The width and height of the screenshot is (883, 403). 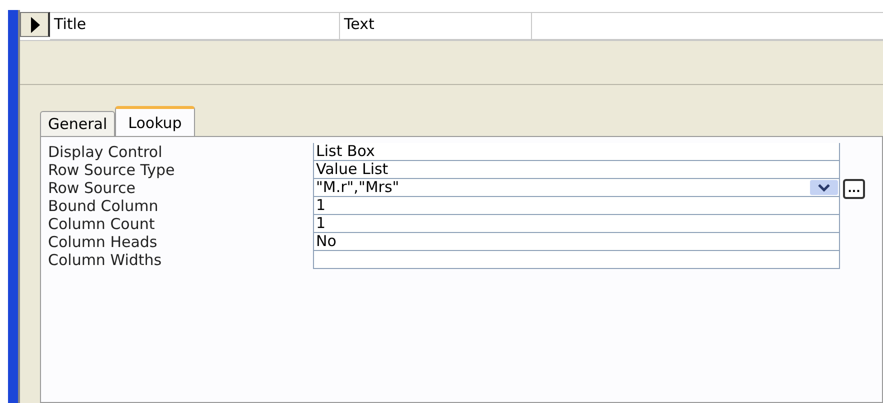 I want to click on property-label: Bound Column, so click(x=104, y=206).